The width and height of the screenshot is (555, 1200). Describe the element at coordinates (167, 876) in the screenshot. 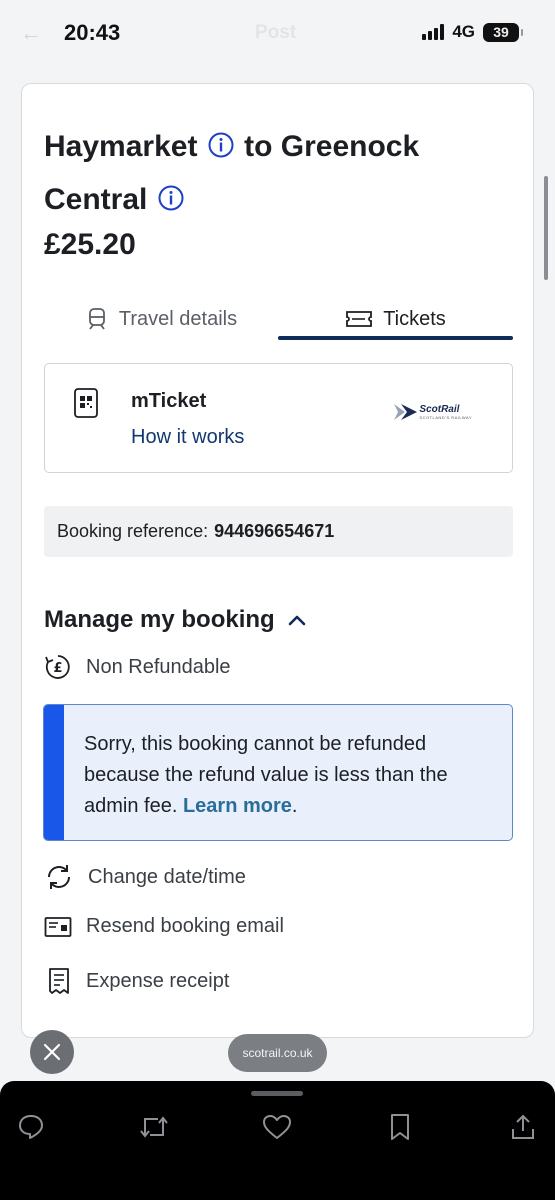

I see `action-label: Change date/time` at that location.